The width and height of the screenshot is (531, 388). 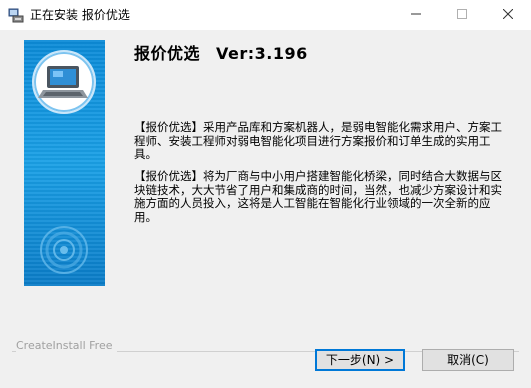 I want to click on cancel-button: 取消(C), so click(x=468, y=360).